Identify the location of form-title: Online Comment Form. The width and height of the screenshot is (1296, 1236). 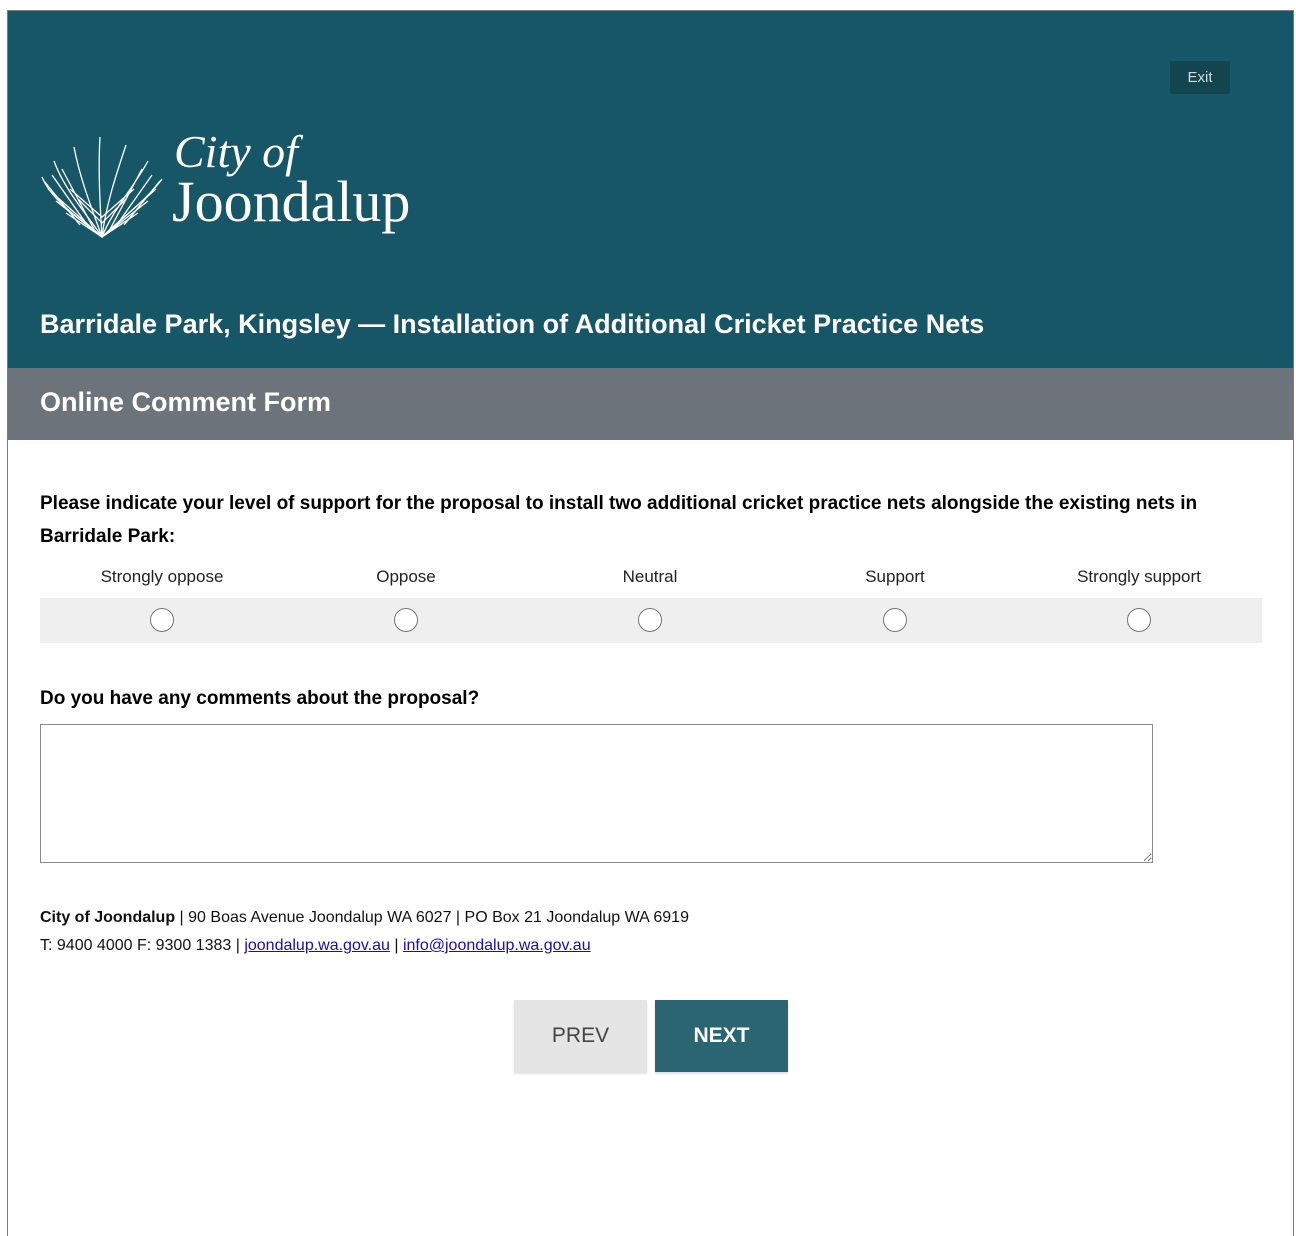
(186, 402).